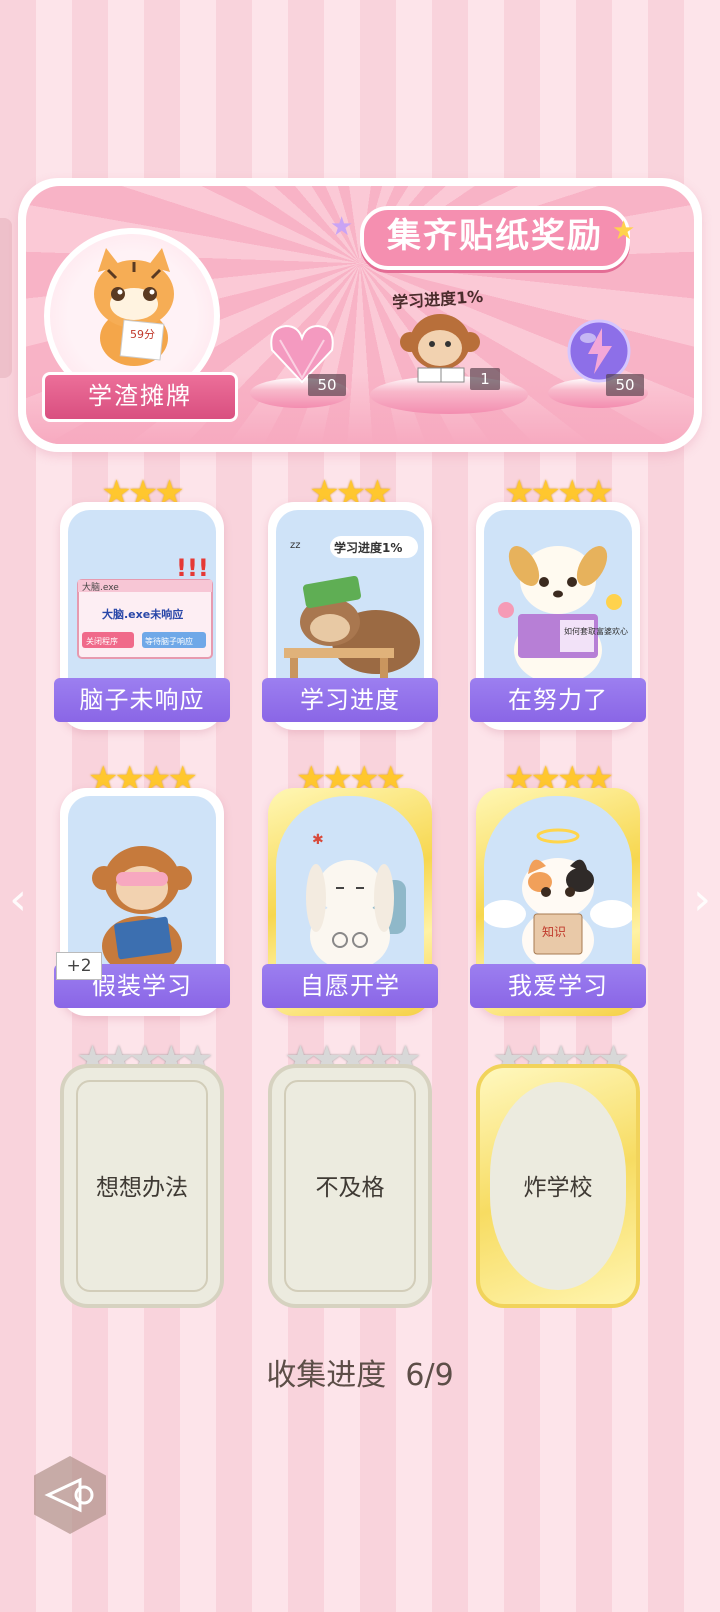 The width and height of the screenshot is (720, 1612). Describe the element at coordinates (350, 616) in the screenshot. I see `sticker-card-2: 学习进度1% zz 学习进度` at that location.